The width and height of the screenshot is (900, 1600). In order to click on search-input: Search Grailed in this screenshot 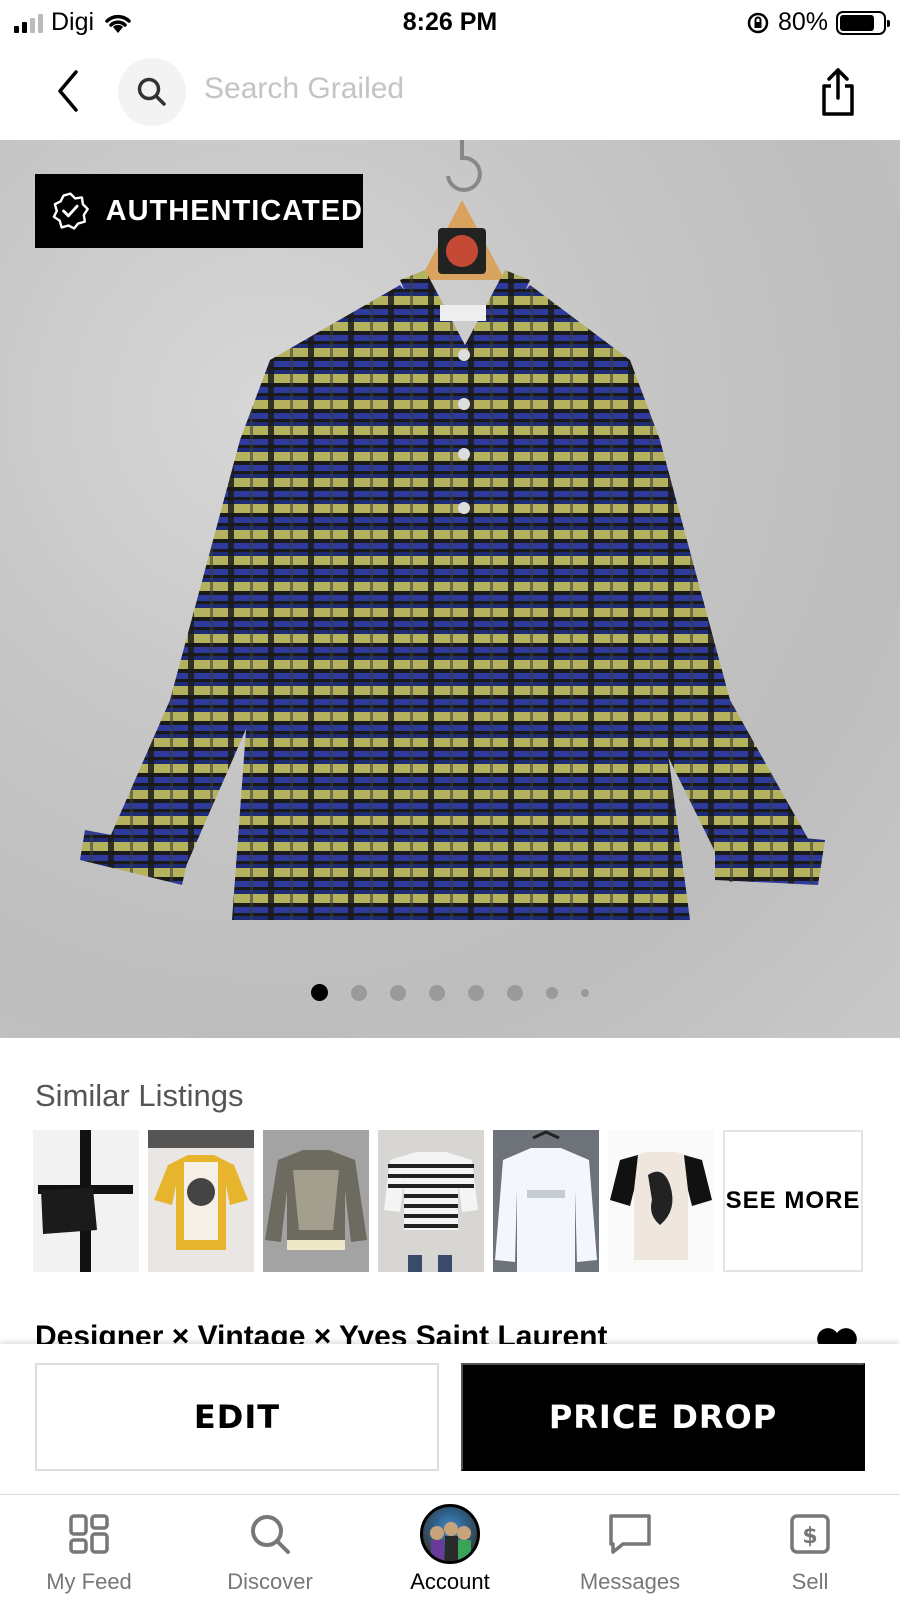, I will do `click(304, 89)`.